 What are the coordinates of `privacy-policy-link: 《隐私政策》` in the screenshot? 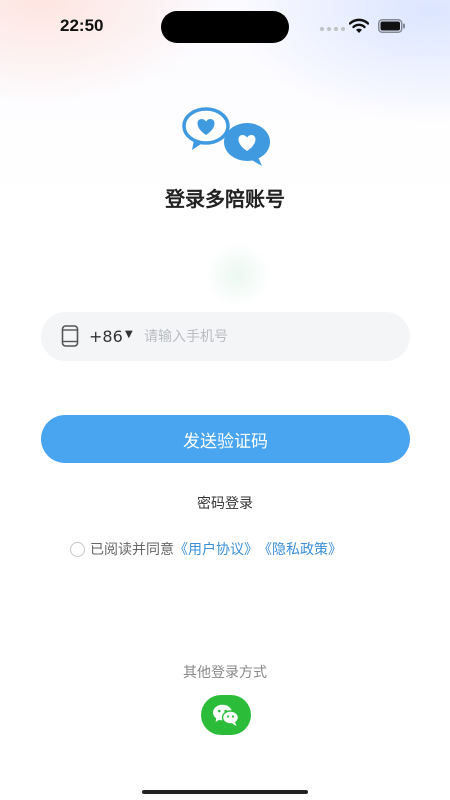 It's located at (300, 549).